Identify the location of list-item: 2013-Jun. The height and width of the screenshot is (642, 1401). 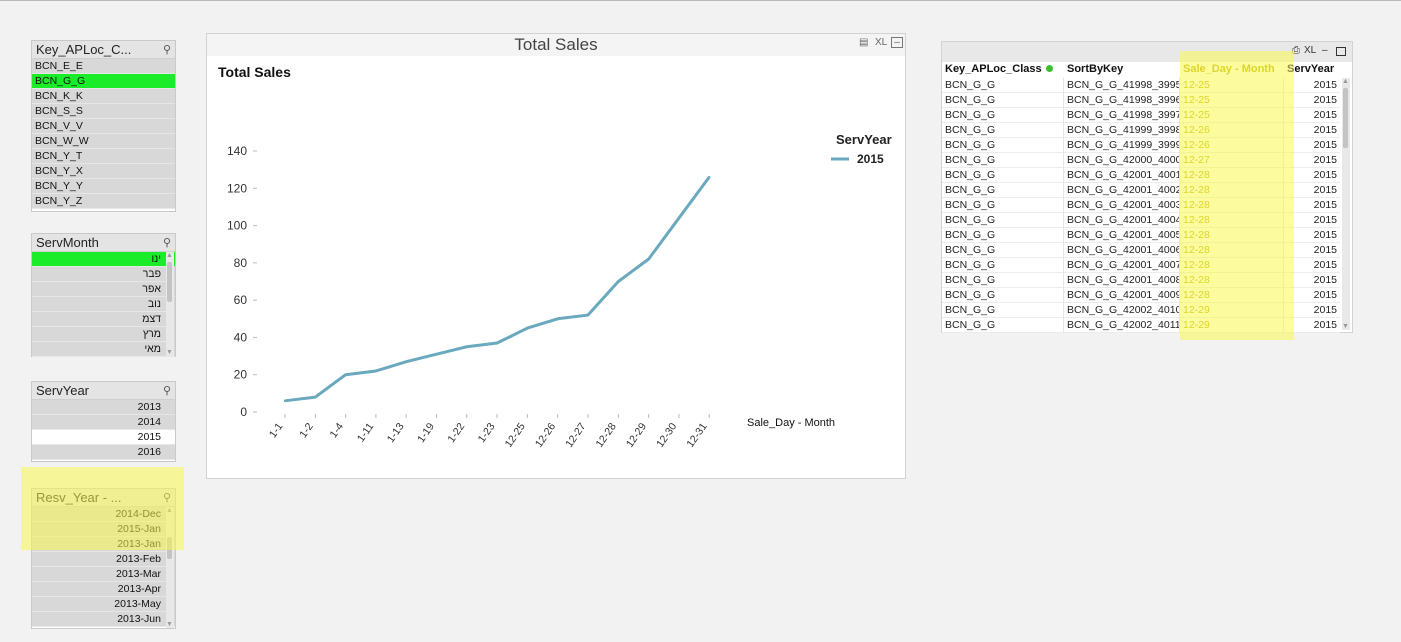
(103, 619).